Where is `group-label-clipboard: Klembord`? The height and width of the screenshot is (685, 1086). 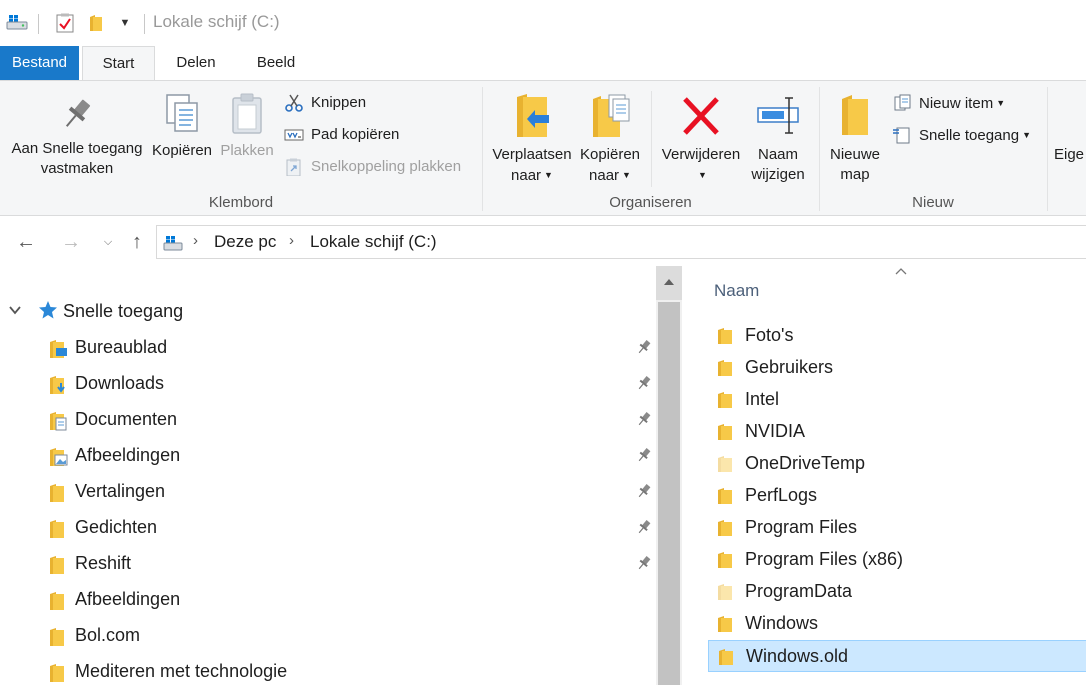 group-label-clipboard: Klembord is located at coordinates (241, 202).